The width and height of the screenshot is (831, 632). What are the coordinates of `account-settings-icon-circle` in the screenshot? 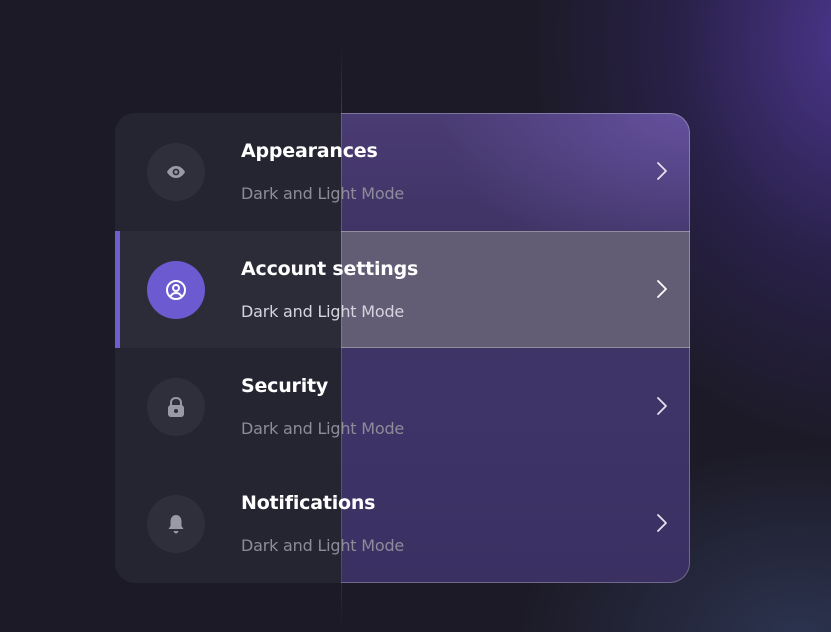 It's located at (176, 290).